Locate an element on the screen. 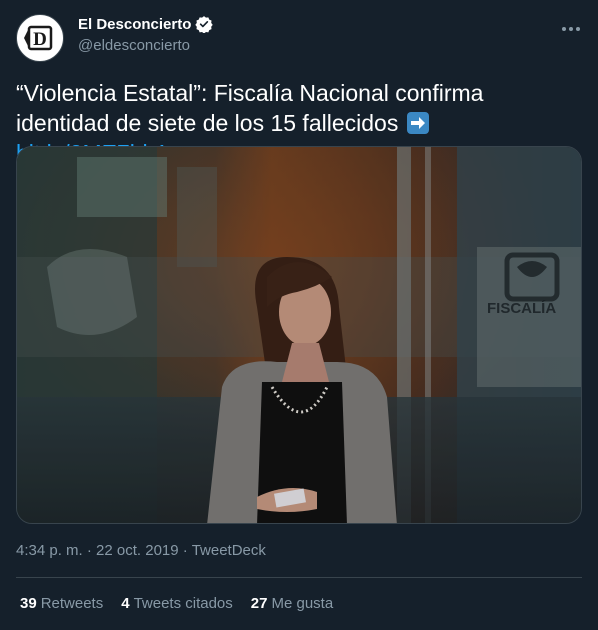 This screenshot has width=598, height=630. avatar-letter: D is located at coordinates (40, 39).